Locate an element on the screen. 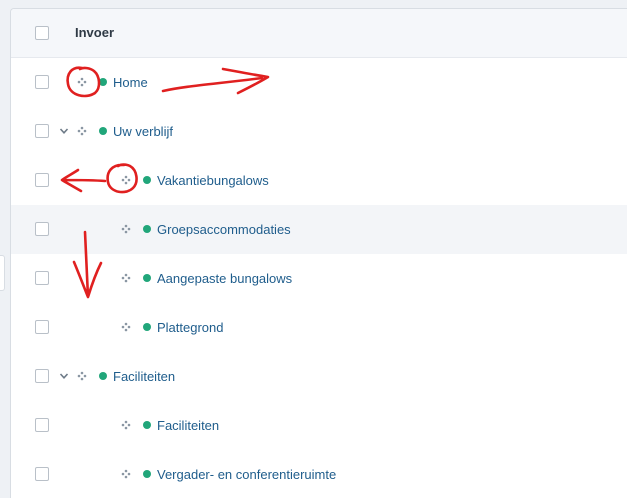  table-row: Vergader- en conferentieruimte is located at coordinates (319, 474).